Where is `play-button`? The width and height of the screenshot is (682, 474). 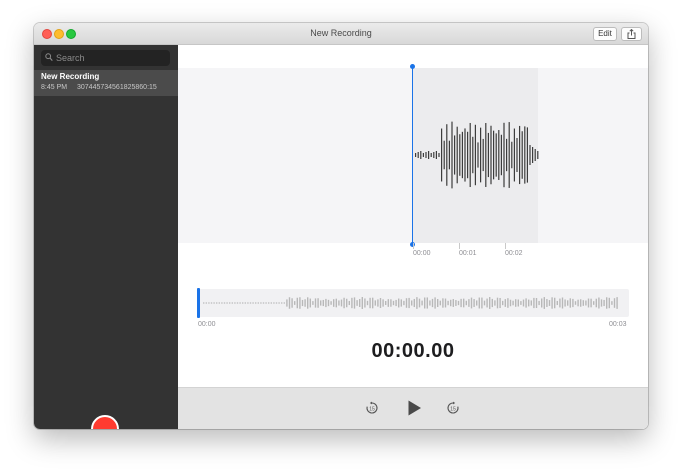
play-button is located at coordinates (414, 408).